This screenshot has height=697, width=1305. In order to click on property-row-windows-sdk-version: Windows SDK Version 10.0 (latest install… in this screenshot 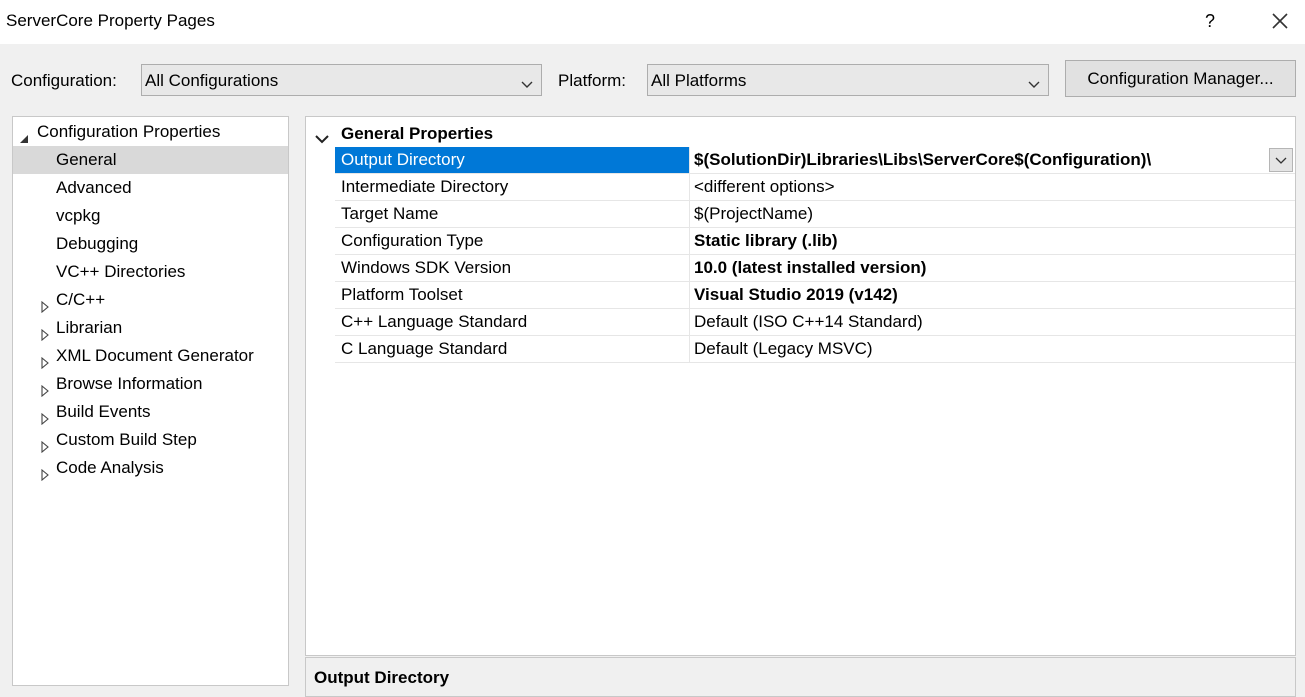, I will do `click(815, 268)`.